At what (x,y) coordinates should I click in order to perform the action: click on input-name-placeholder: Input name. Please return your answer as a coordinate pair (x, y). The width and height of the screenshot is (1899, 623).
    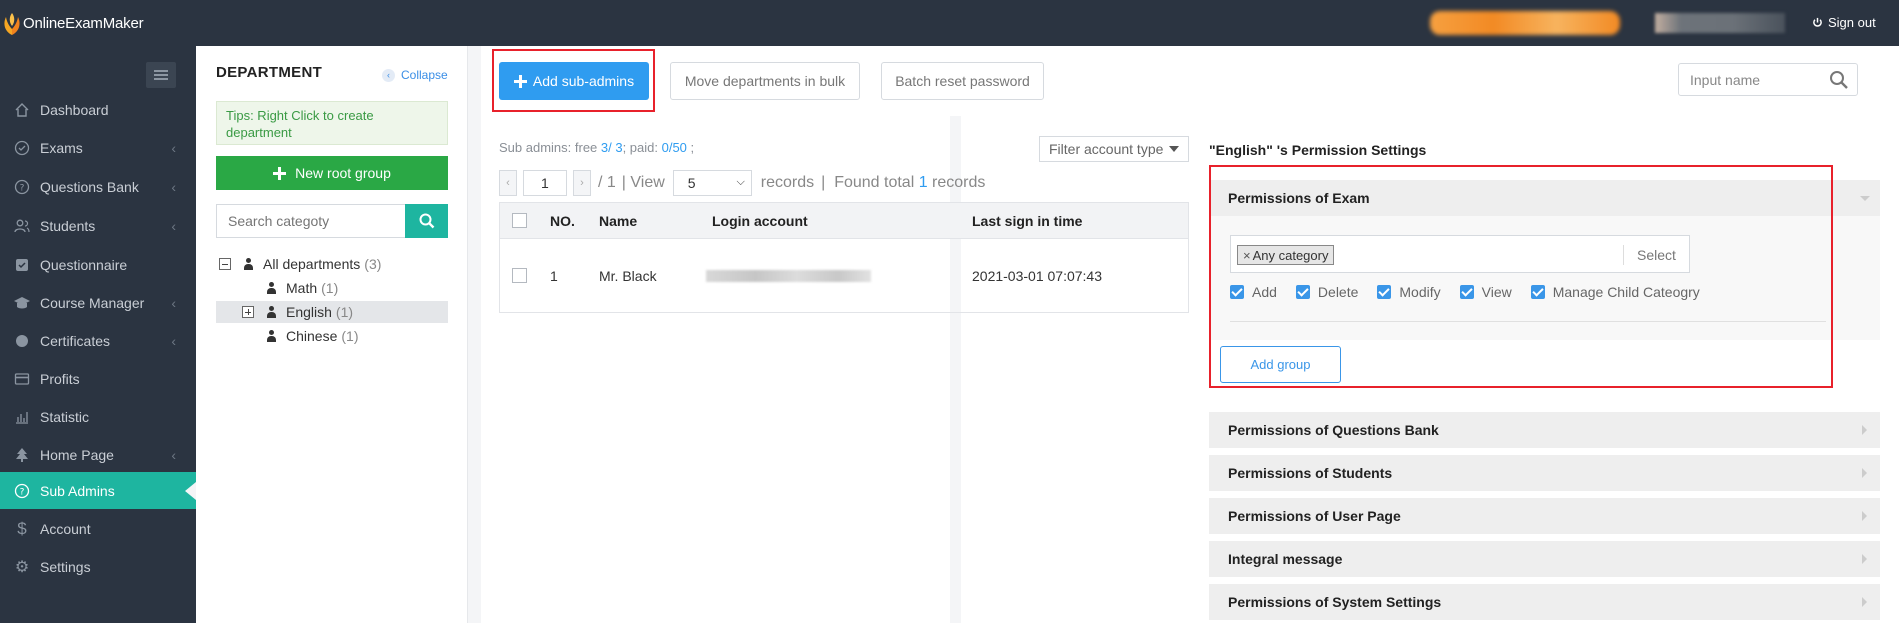
    Looking at the image, I should click on (1725, 79).